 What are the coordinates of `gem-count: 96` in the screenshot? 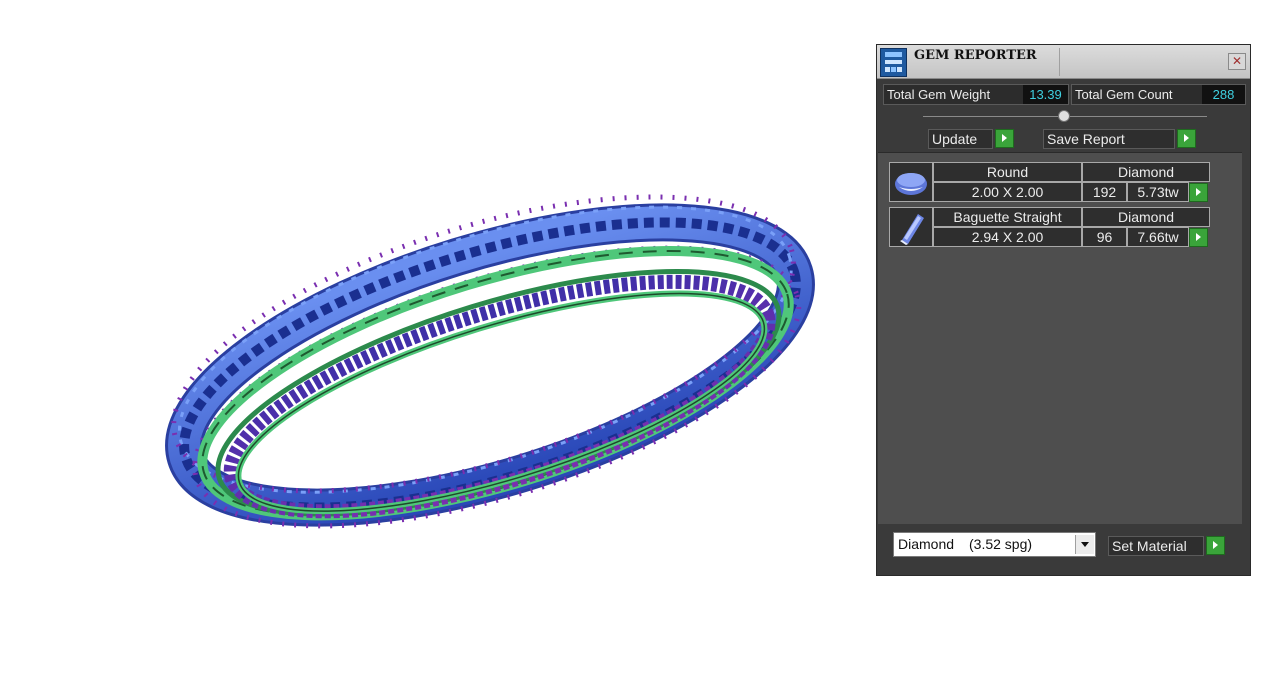 It's located at (1104, 237).